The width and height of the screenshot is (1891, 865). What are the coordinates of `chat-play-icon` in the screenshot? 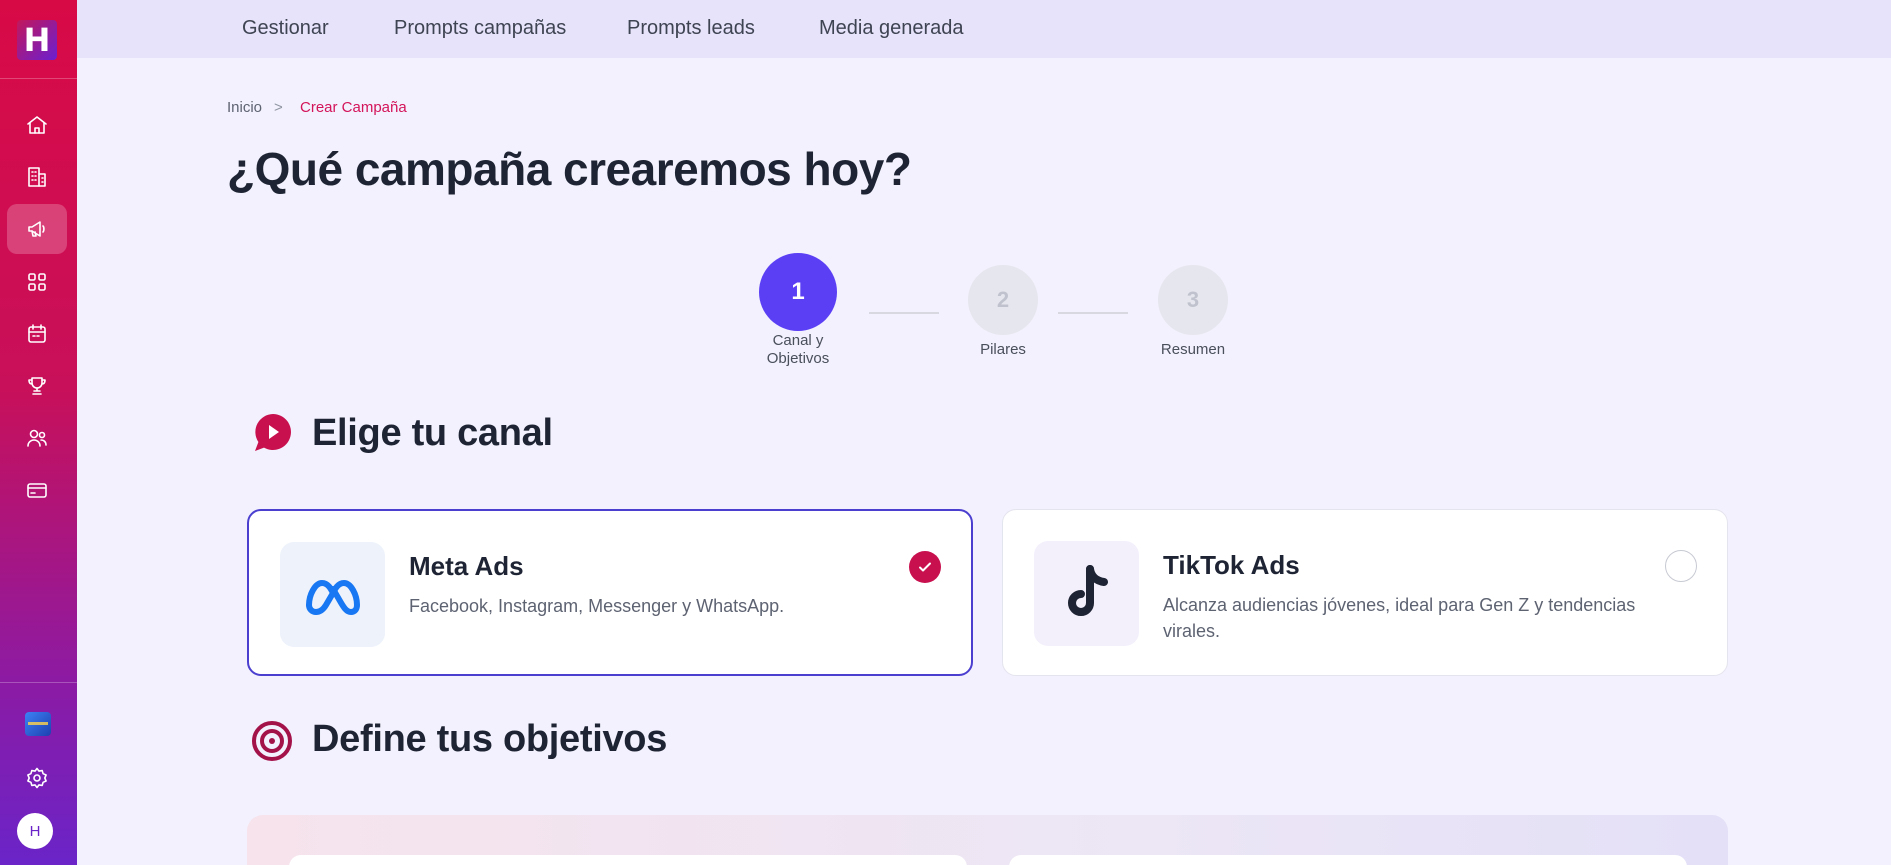 It's located at (273, 432).